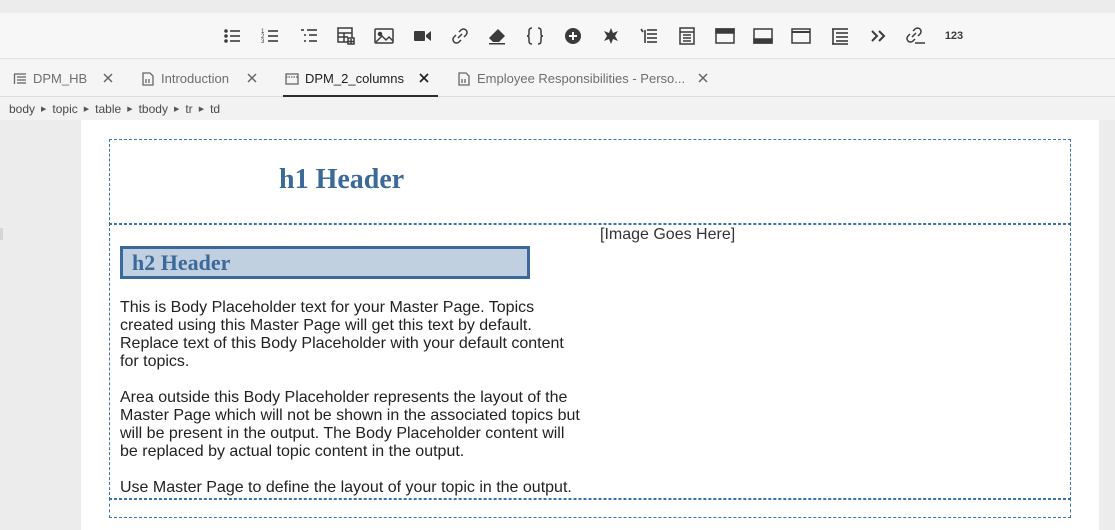  What do you see at coordinates (460, 36) in the screenshot?
I see `insert-link-icon` at bounding box center [460, 36].